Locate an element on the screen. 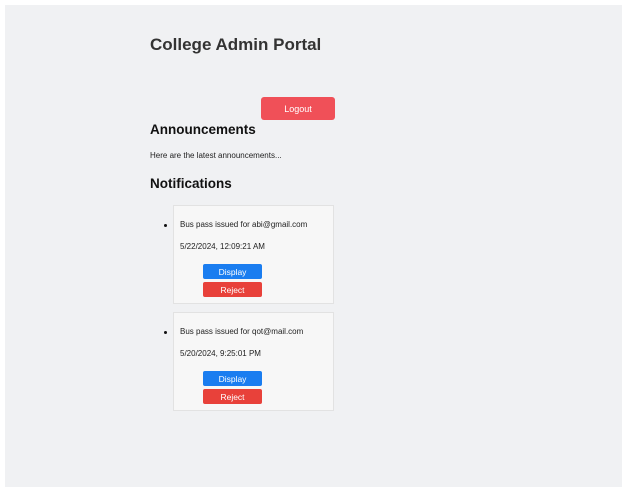 The height and width of the screenshot is (492, 627). page-title: College Admin Portal is located at coordinates (236, 44).